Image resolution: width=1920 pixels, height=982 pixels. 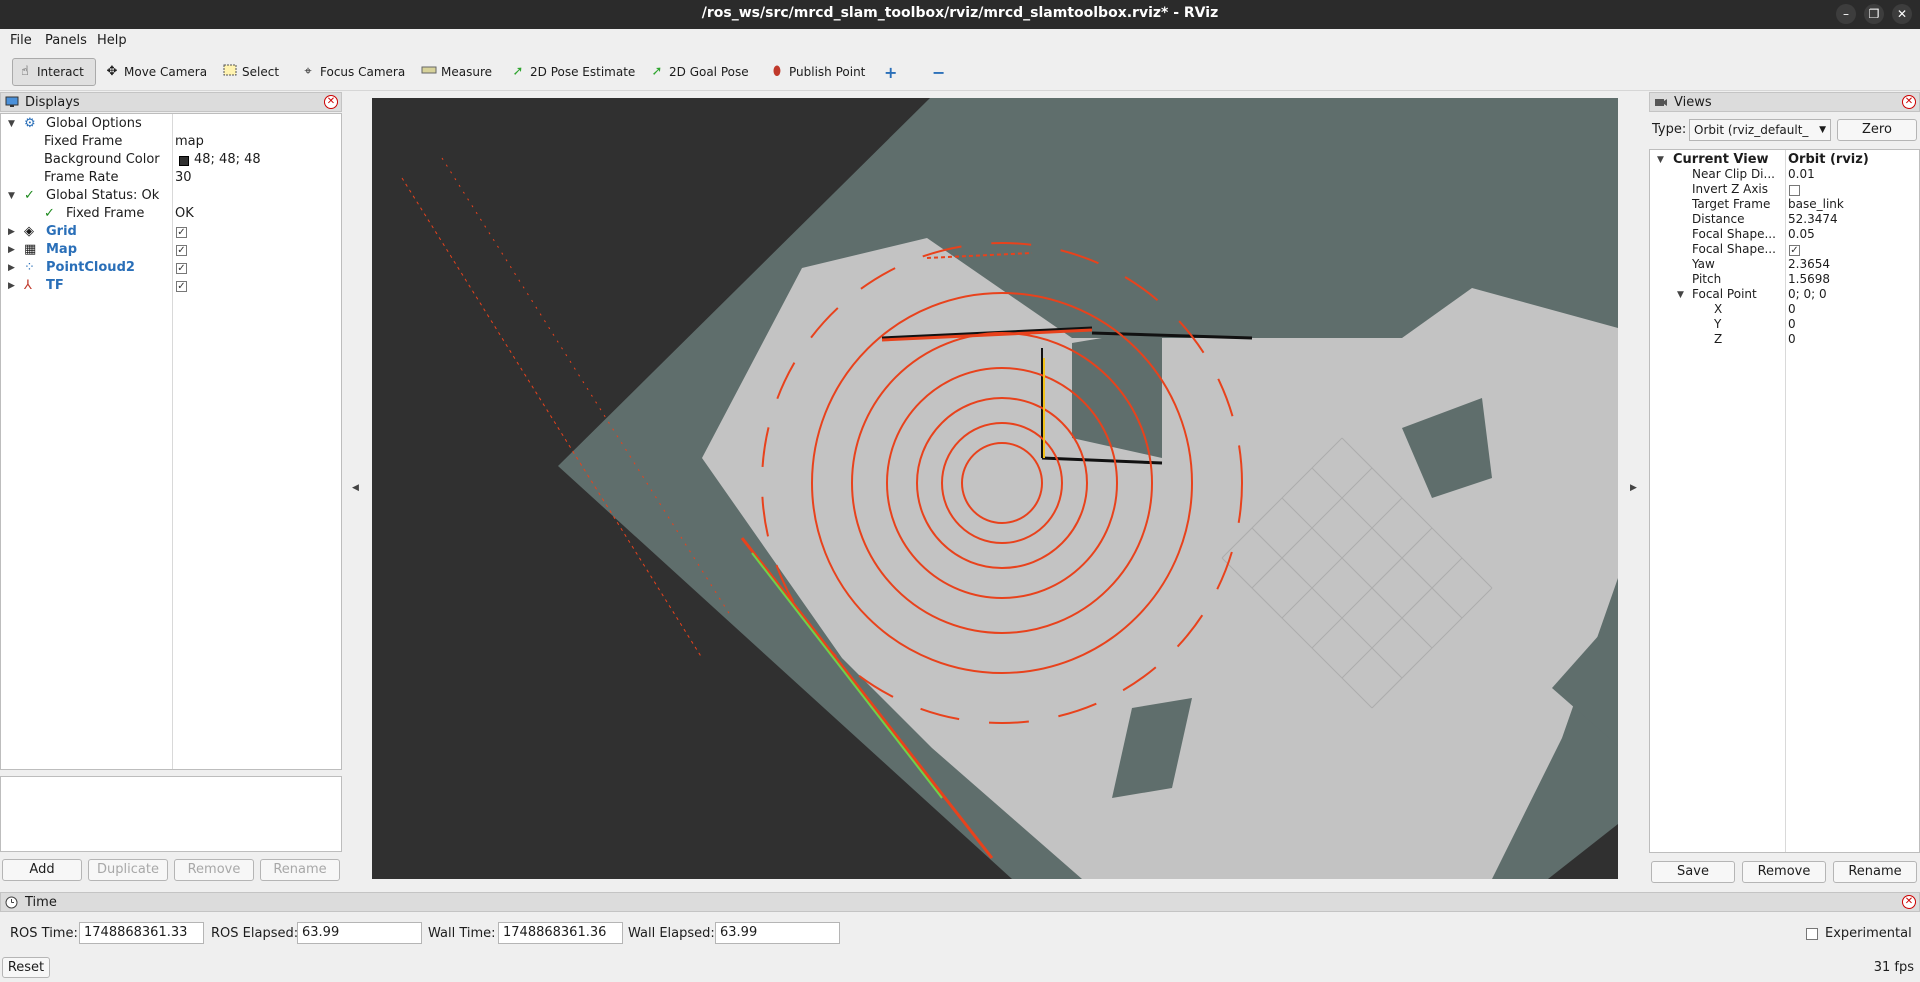 I want to click on rename-display-button: Rename, so click(x=300, y=870).